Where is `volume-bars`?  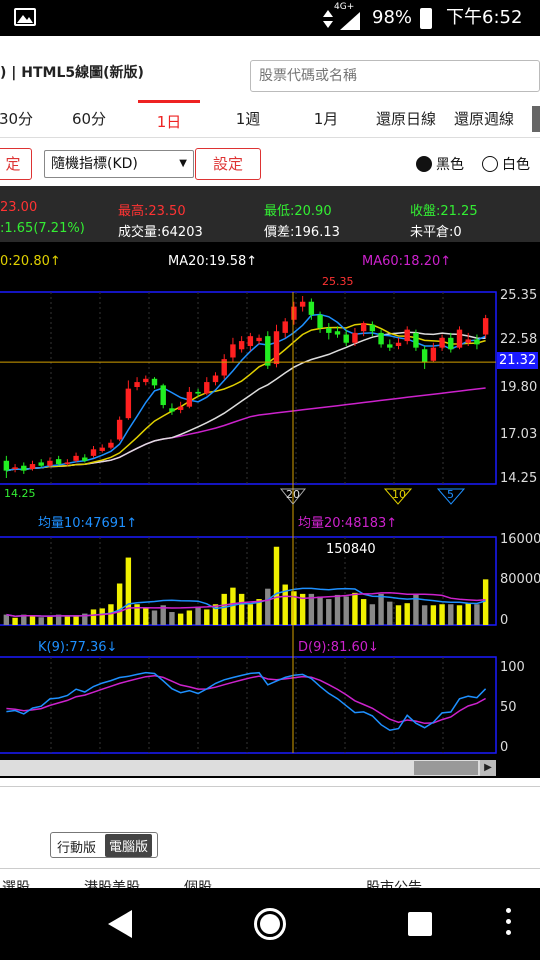 volume-bars is located at coordinates (246, 585).